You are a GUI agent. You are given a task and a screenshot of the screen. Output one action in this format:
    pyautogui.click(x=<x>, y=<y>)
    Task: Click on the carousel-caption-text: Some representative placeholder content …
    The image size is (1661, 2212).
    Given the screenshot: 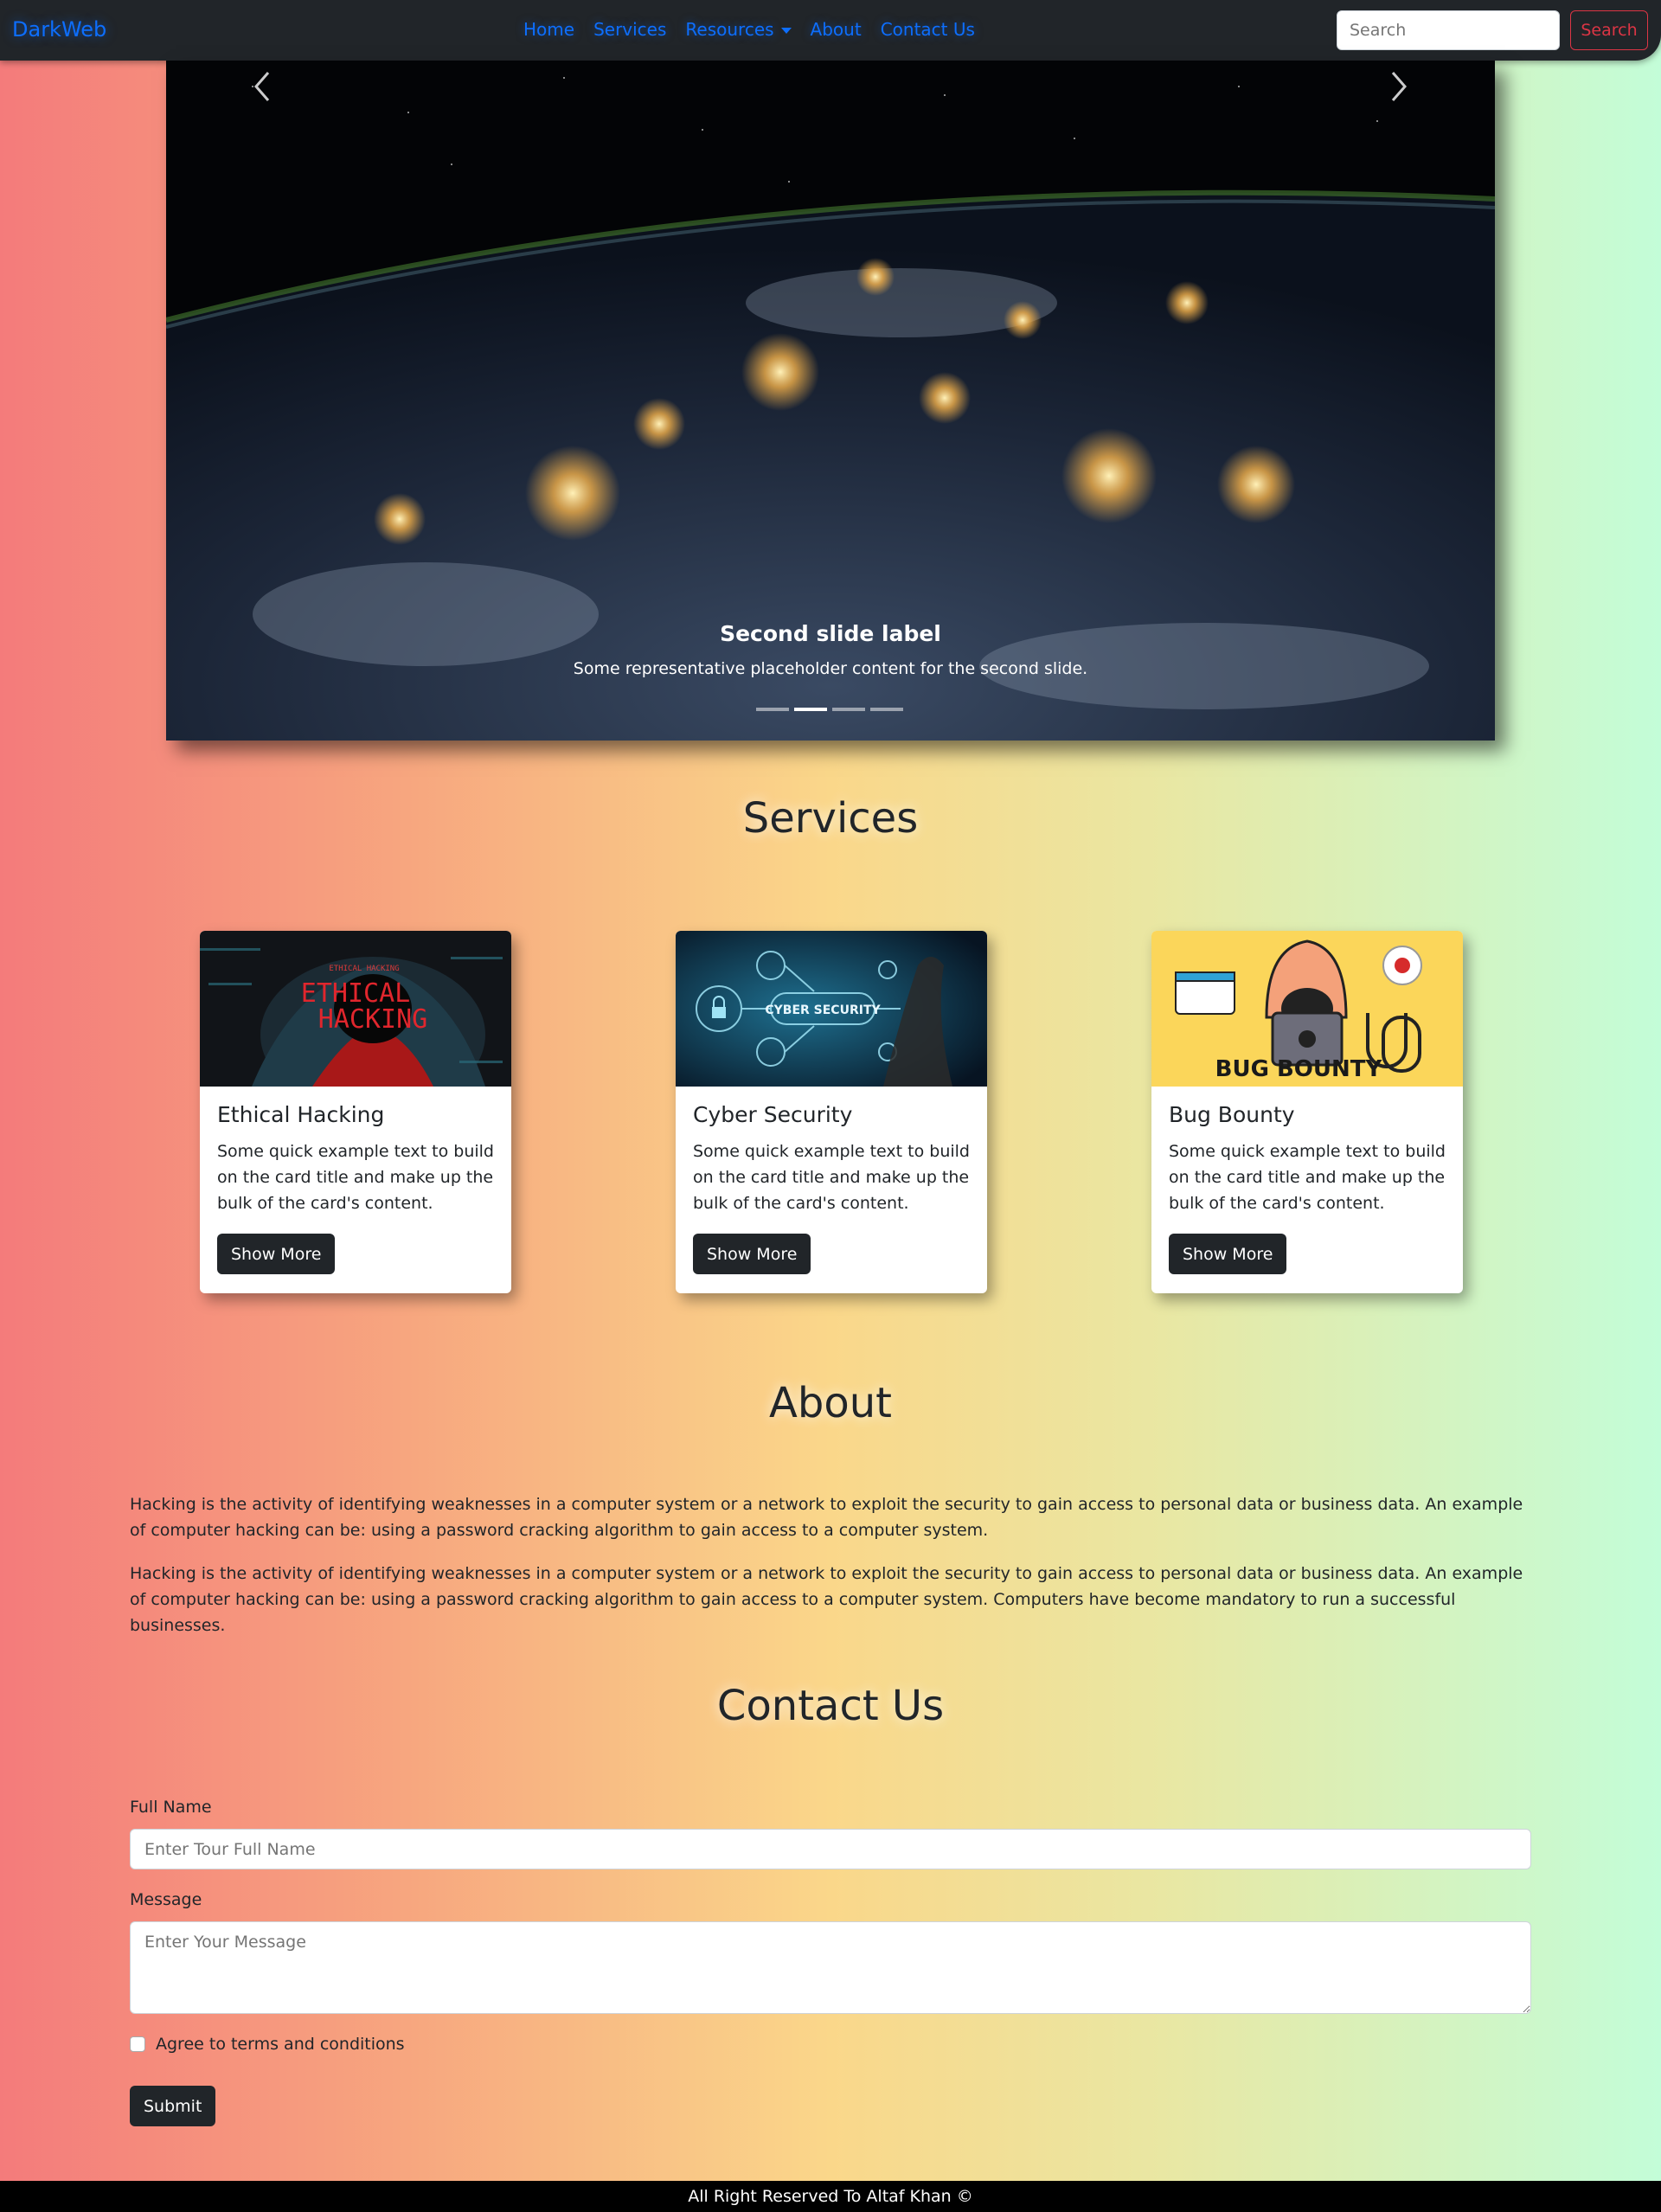 What is the action you would take?
    pyautogui.click(x=831, y=669)
    